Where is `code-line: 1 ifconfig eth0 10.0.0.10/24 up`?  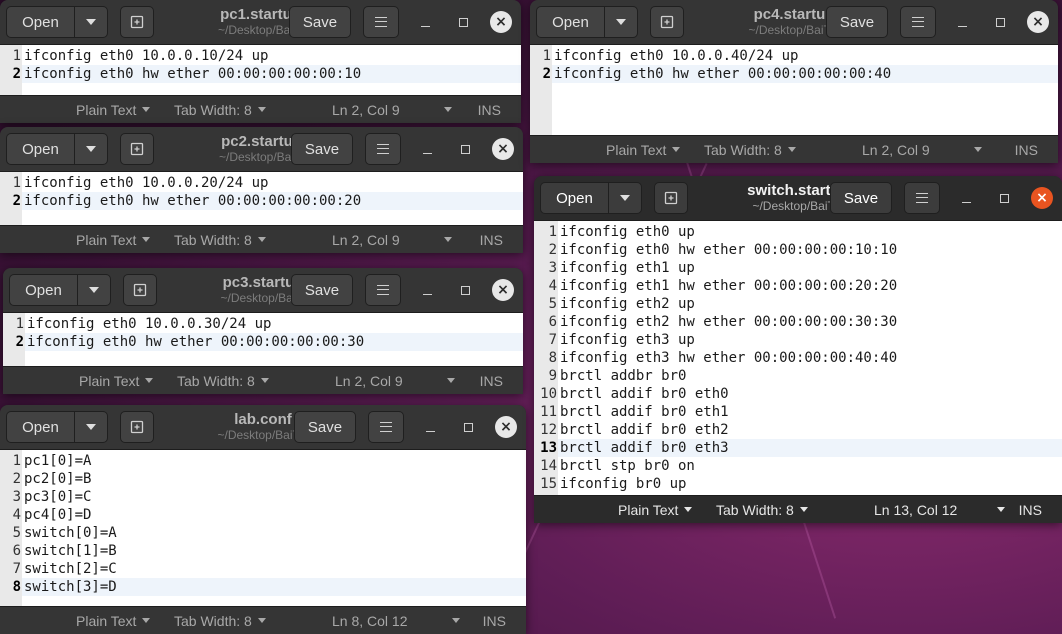
code-line: 1 ifconfig eth0 10.0.0.10/24 up is located at coordinates (267, 56).